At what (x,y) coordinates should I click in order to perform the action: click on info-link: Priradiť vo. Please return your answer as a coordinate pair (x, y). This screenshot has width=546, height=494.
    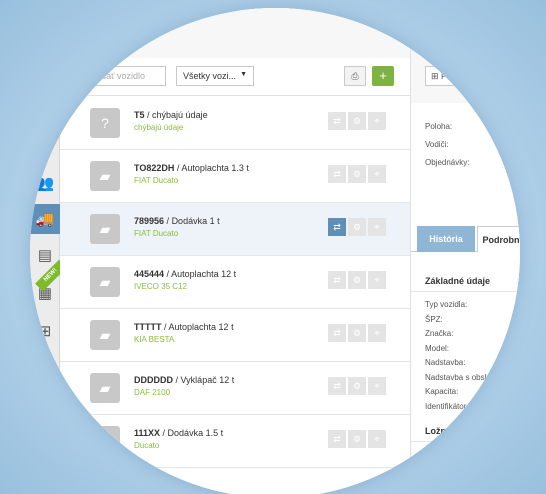
    Looking at the image, I should click on (513, 144).